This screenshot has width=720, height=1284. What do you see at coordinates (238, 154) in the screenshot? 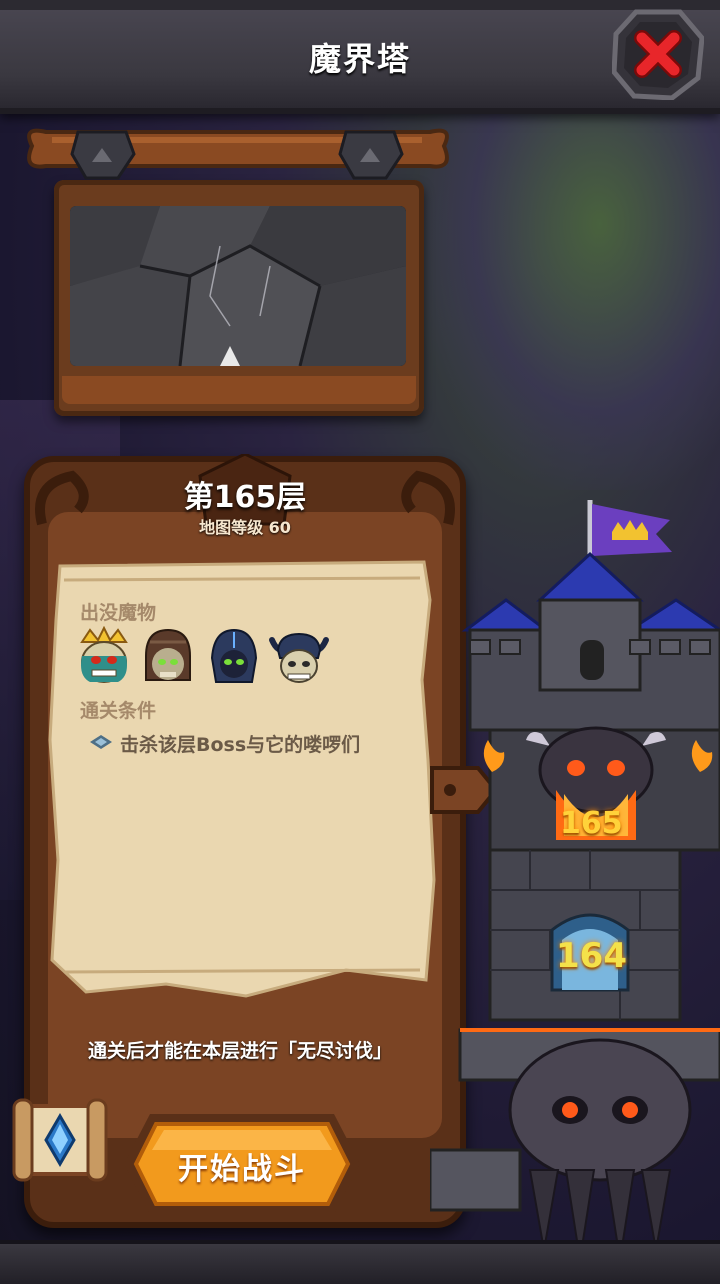
I see `map-frame-top-beam` at bounding box center [238, 154].